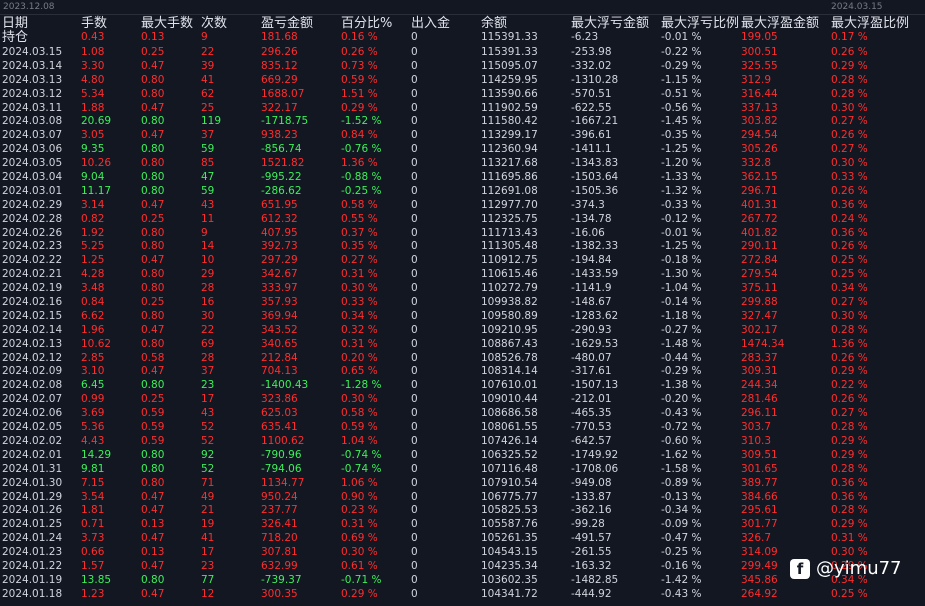 Image resolution: width=925 pixels, height=606 pixels. Describe the element at coordinates (32, 107) in the screenshot. I see `cell-date: 2024.03.11` at that location.